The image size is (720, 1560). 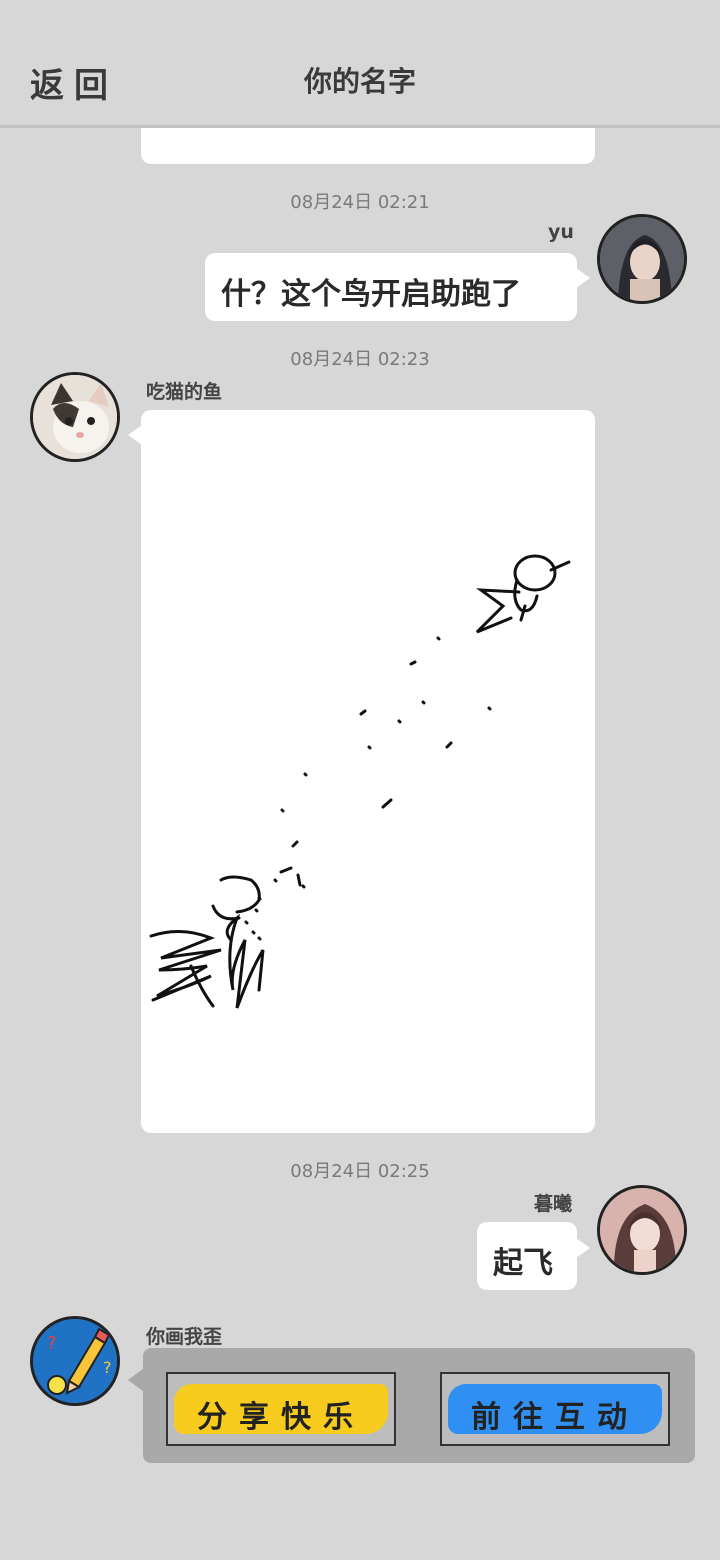 I want to click on cat-avatar-icon, so click(x=75, y=417).